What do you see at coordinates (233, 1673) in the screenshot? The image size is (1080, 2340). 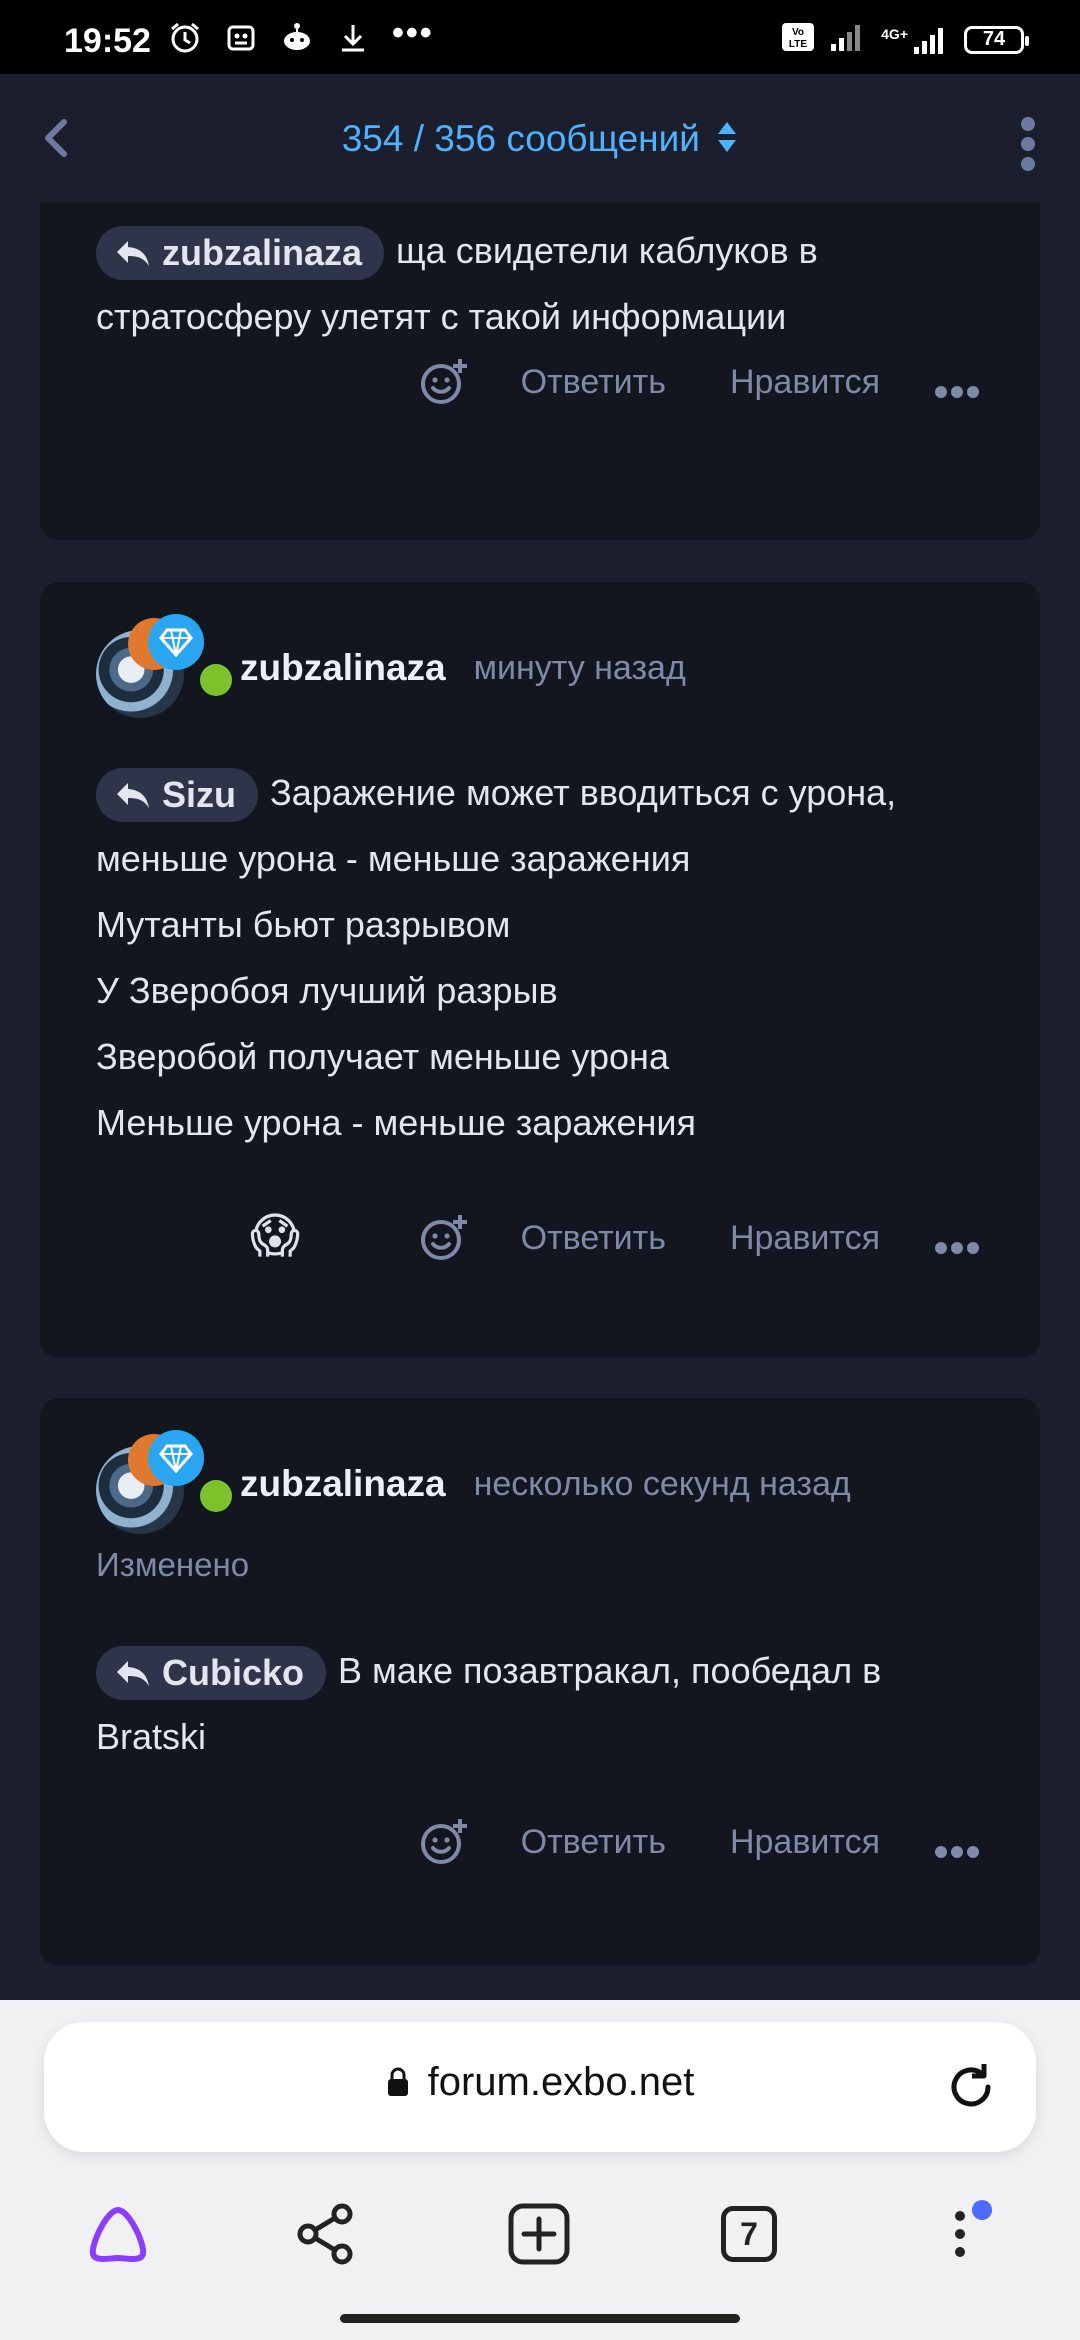 I see `reply-mention-name: Cubicko` at bounding box center [233, 1673].